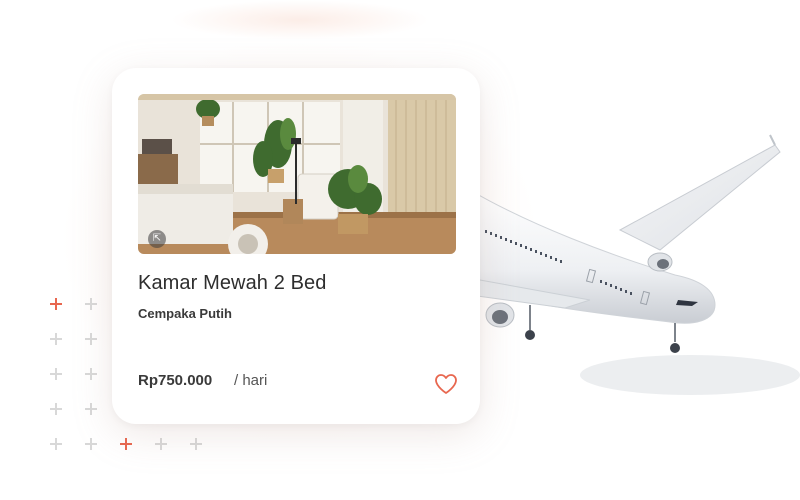 Image resolution: width=800 pixels, height=500 pixels. What do you see at coordinates (300, 20) in the screenshot?
I see `background-glow-top` at bounding box center [300, 20].